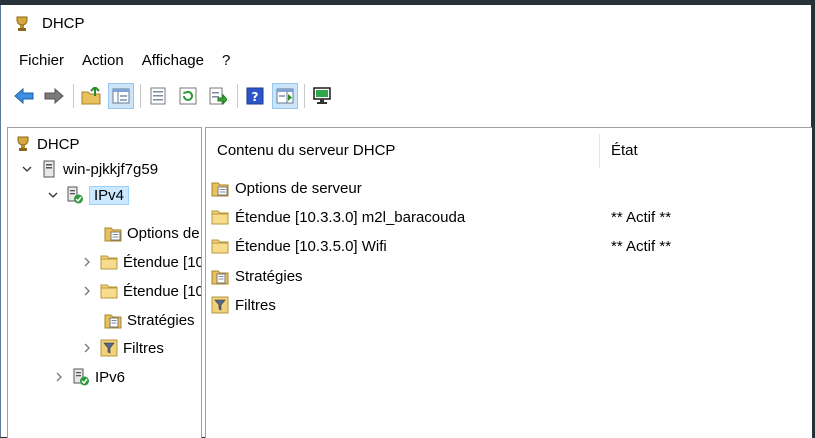 This screenshot has height=438, width=815. Describe the element at coordinates (298, 188) in the screenshot. I see `list-item-name: Options de serveur` at that location.